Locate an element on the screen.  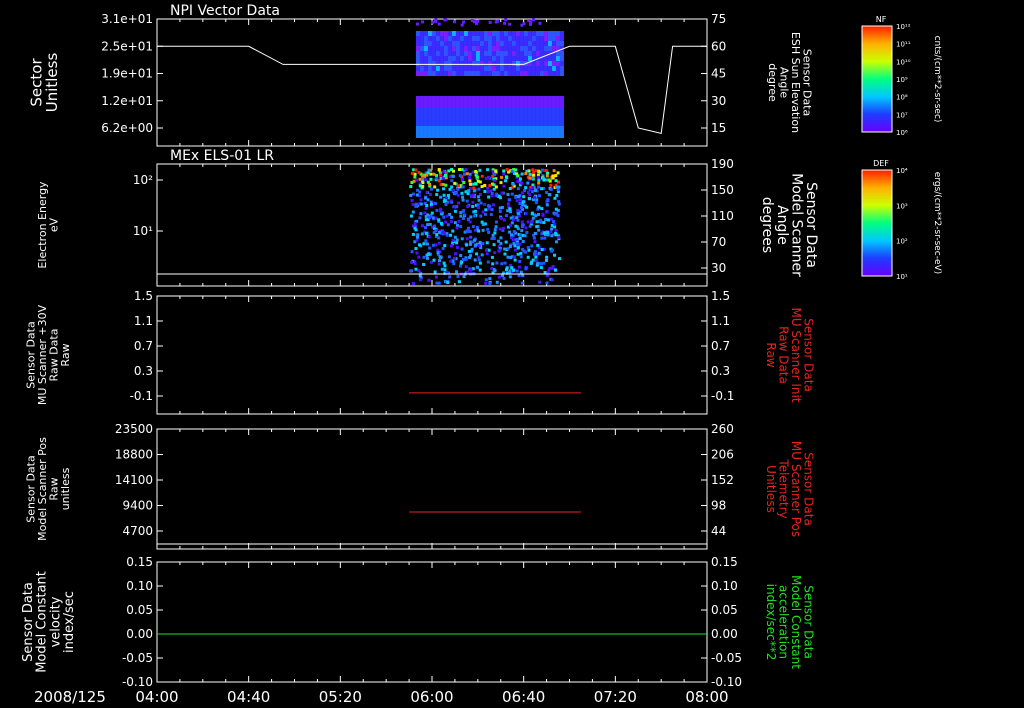
y2-axis-label-line: Raw is located at coordinates (771, 354).